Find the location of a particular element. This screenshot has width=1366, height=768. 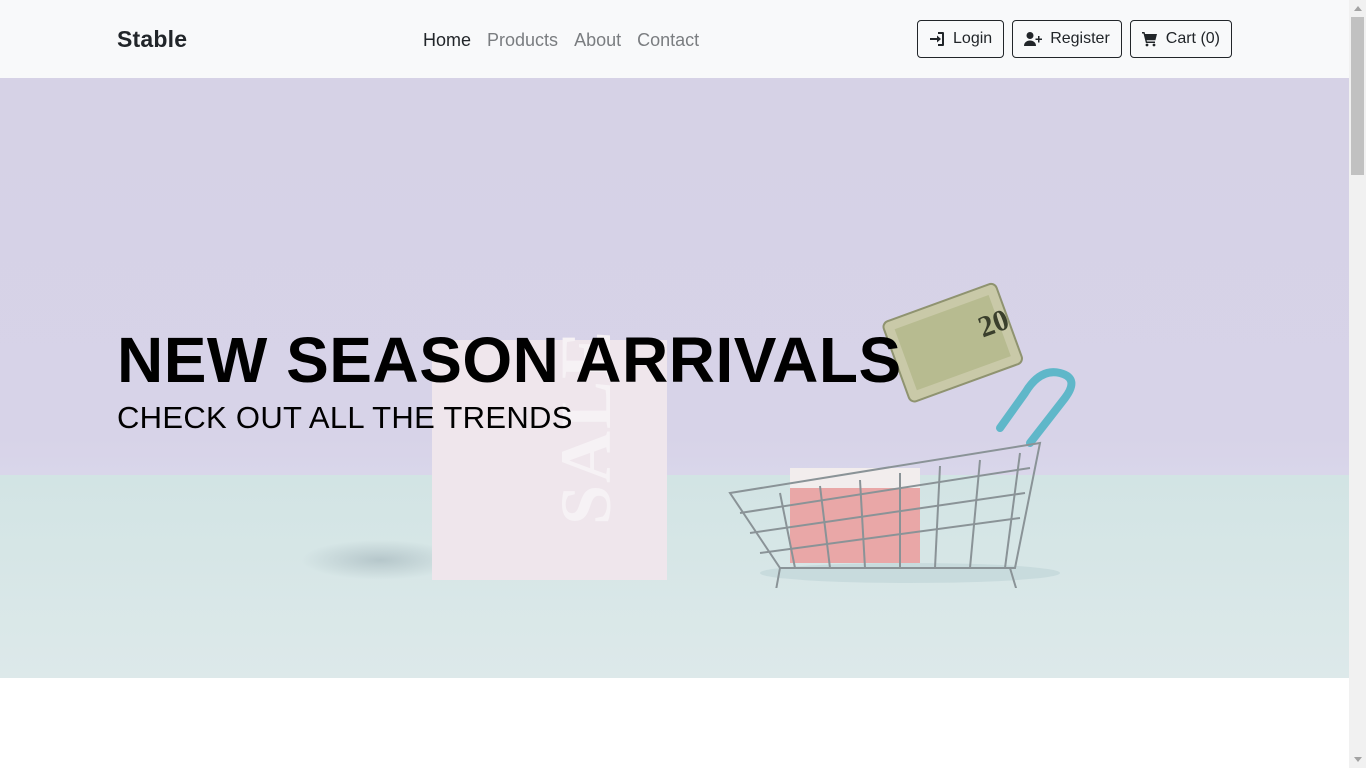

login-button: Login is located at coordinates (961, 39).